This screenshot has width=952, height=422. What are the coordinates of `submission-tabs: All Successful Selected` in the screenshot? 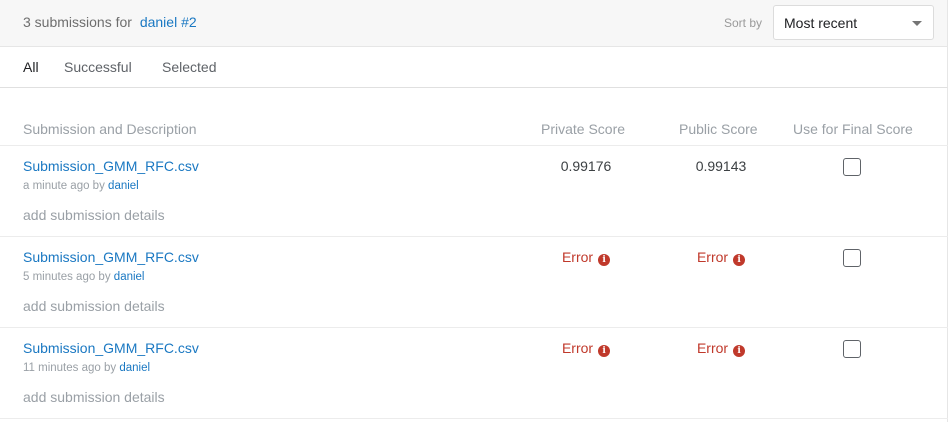 It's located at (474, 67).